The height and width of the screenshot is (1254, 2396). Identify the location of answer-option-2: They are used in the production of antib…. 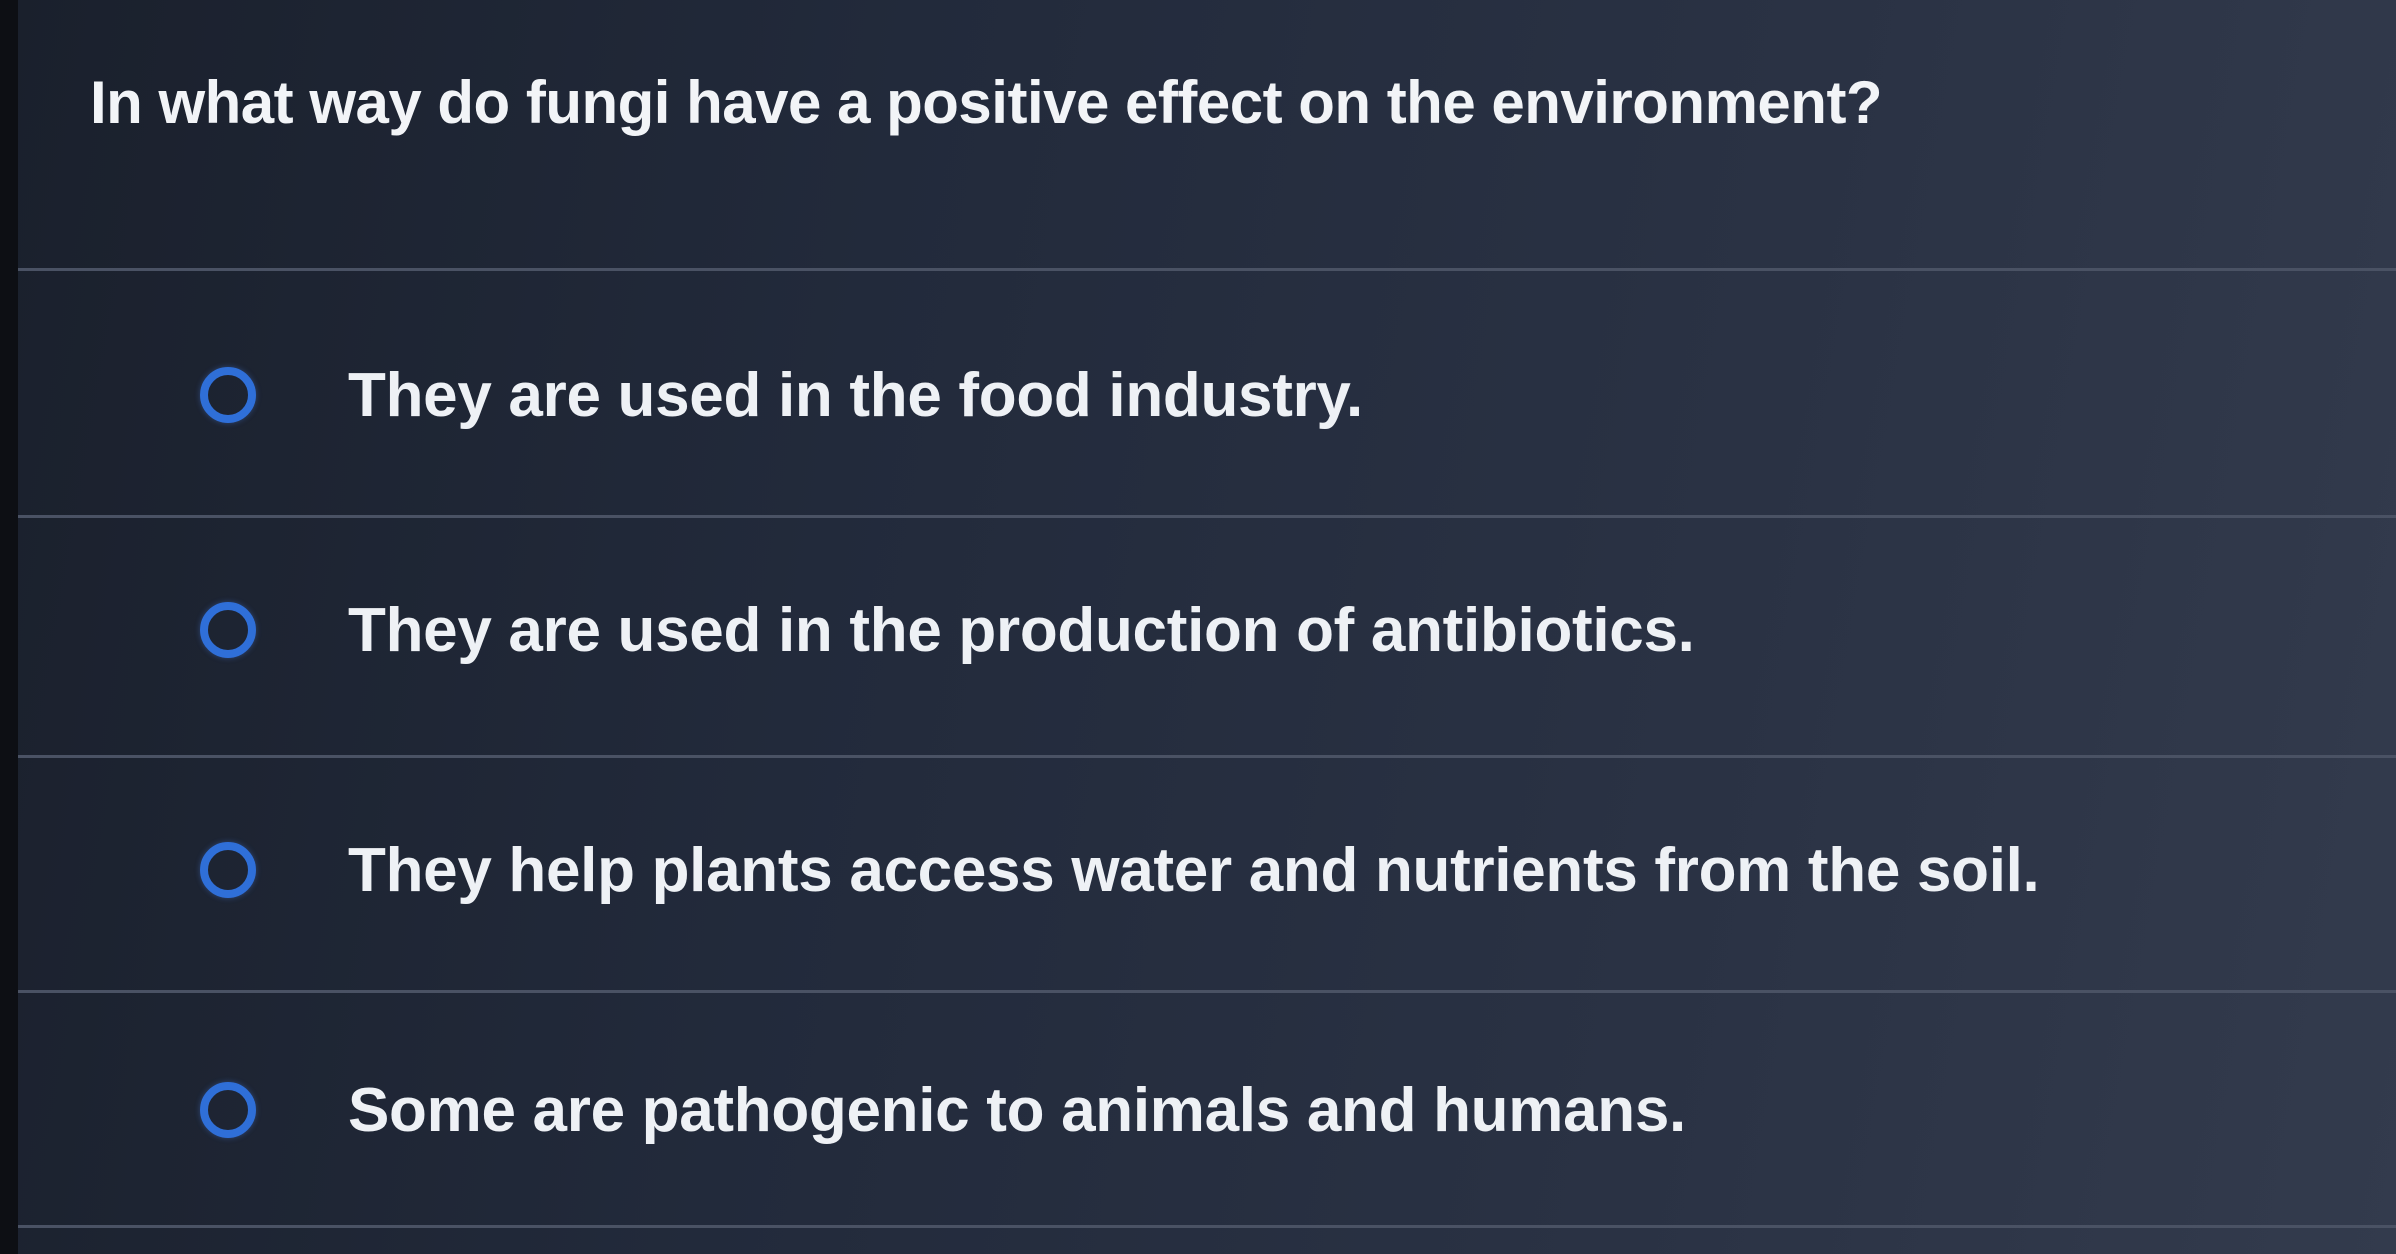
(947, 630).